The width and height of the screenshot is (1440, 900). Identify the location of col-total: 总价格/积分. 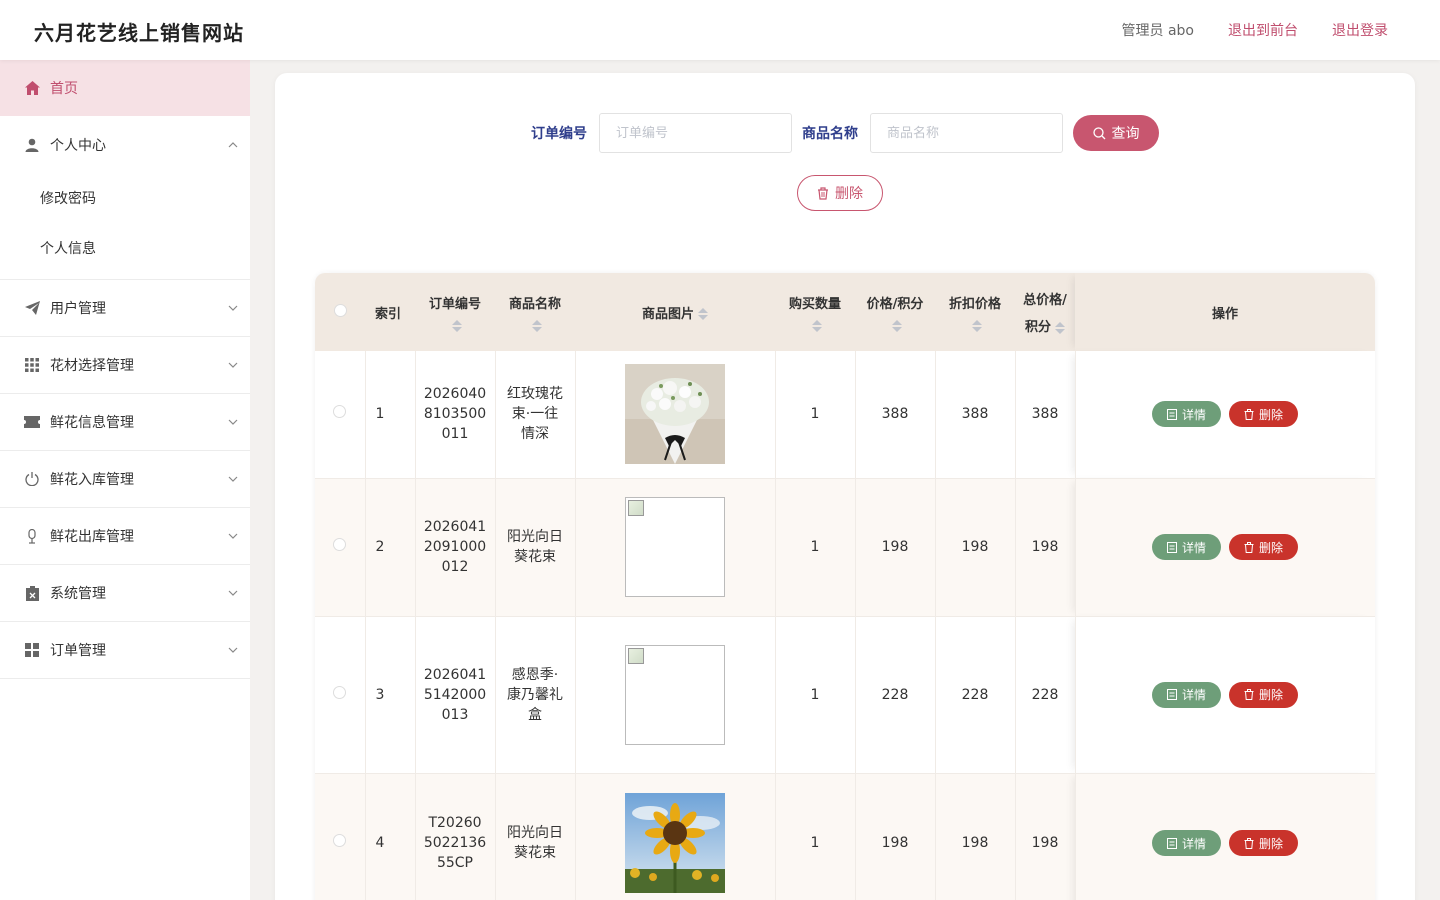
(1045, 312).